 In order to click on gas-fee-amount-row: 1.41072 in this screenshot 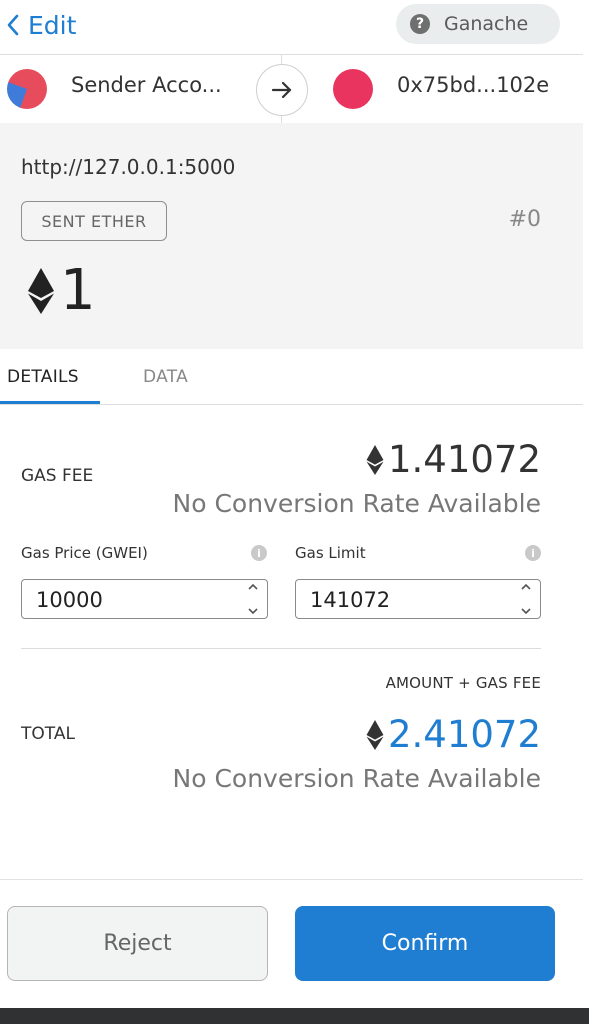, I will do `click(453, 459)`.